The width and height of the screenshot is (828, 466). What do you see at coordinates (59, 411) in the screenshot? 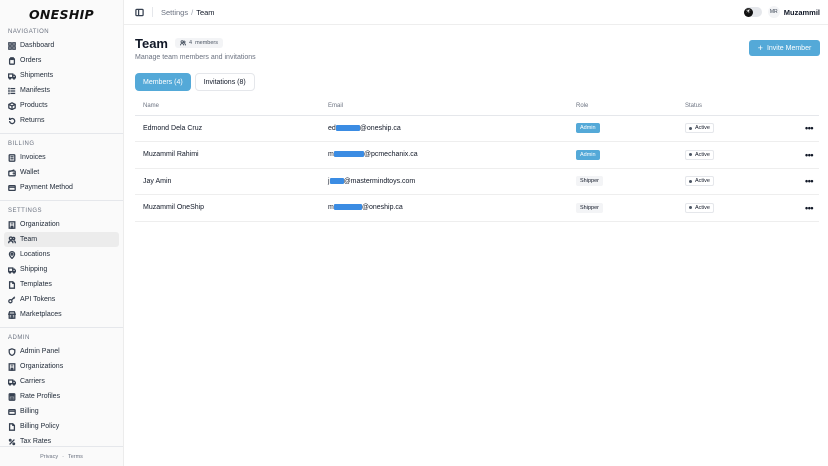
I see `sidebar-item-admin-billing: Billing` at bounding box center [59, 411].